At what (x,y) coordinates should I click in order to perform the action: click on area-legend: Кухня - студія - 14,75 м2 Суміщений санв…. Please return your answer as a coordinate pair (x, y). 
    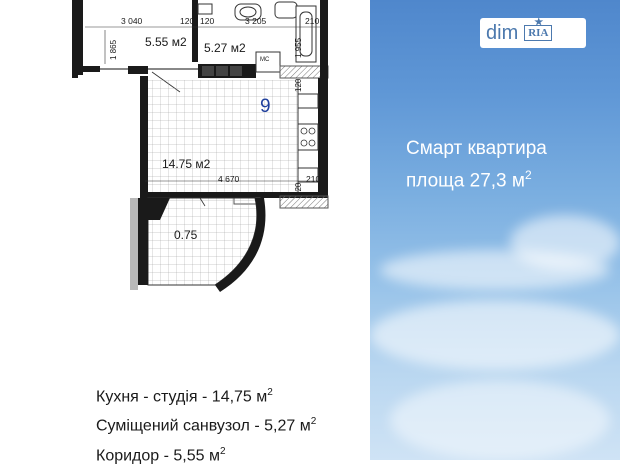
    Looking at the image, I should click on (206, 424).